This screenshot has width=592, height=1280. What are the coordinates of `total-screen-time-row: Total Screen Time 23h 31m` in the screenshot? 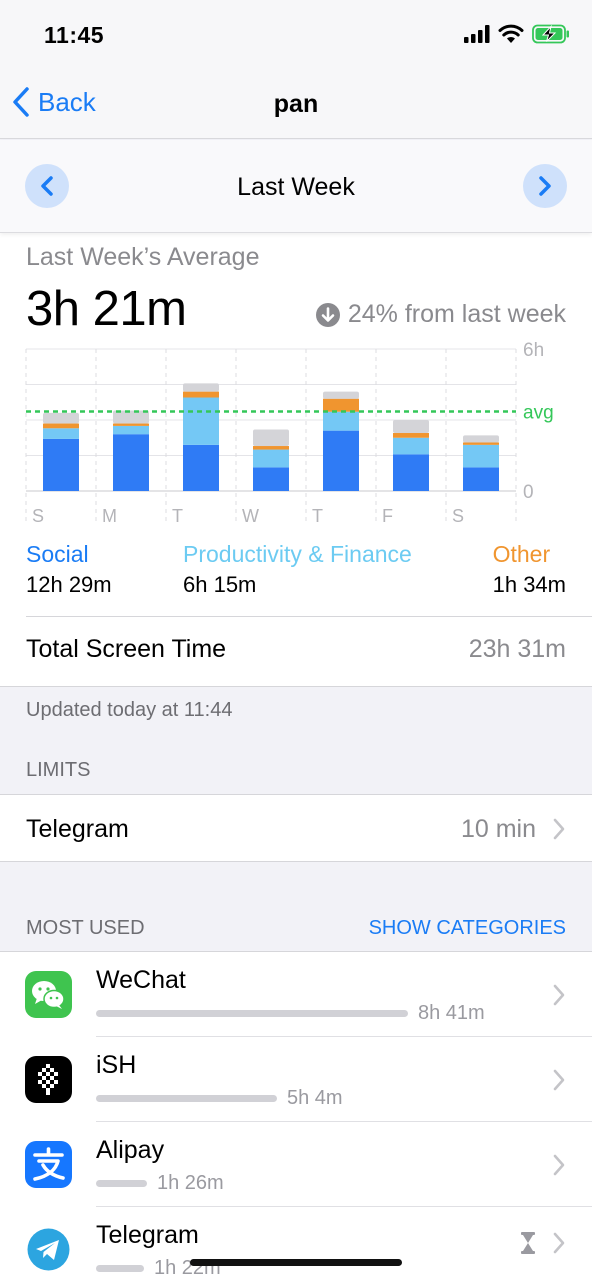 It's located at (296, 649).